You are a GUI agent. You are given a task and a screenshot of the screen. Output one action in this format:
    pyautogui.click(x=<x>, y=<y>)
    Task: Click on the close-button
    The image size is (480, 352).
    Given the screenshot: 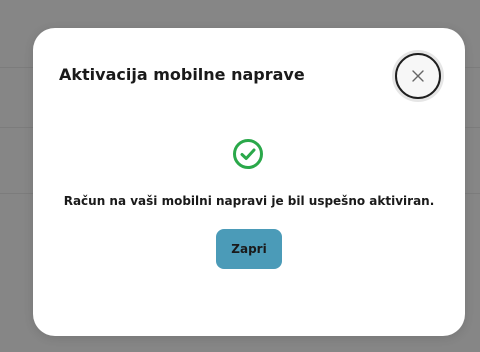 What is the action you would take?
    pyautogui.click(x=418, y=76)
    